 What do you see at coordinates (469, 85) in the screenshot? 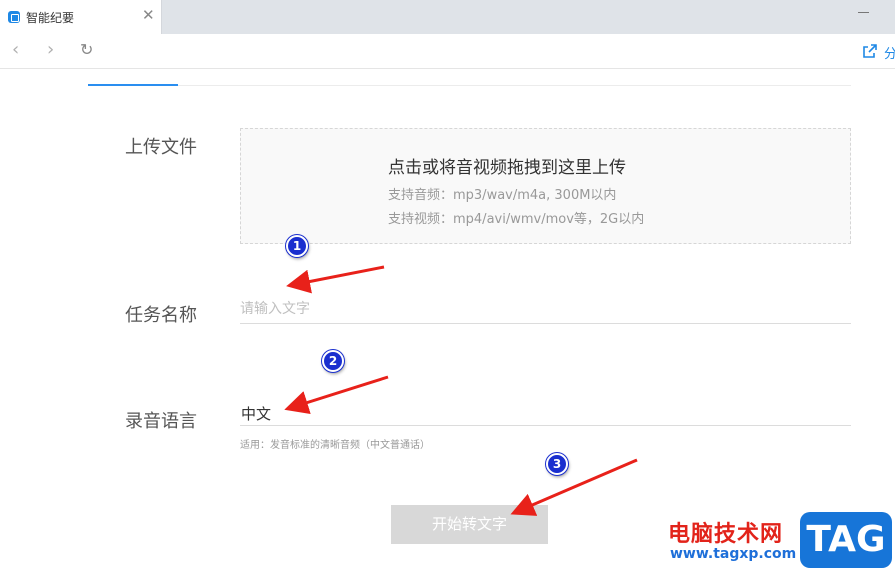
I see `tabs-divider` at bounding box center [469, 85].